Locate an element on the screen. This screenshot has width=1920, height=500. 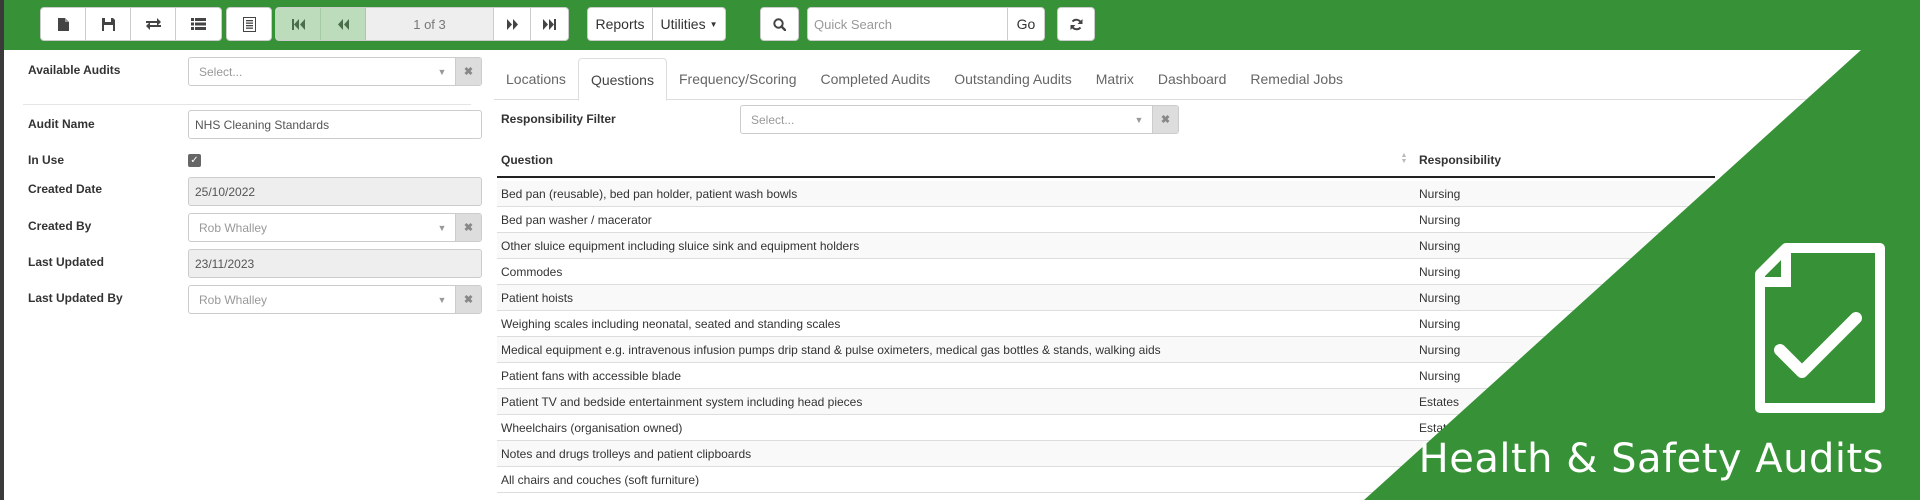
transfer-button is located at coordinates (153, 24).